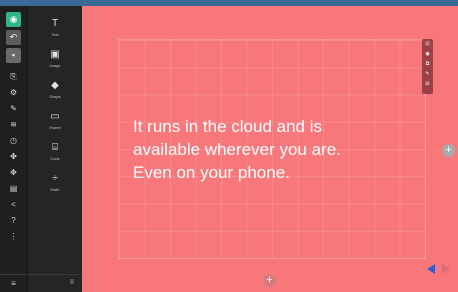 Image resolution: width=458 pixels, height=292 pixels. I want to click on delete-slide-icon: ⊟, so click(427, 84).